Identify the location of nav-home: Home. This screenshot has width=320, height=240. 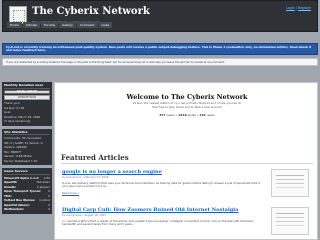
(14, 25).